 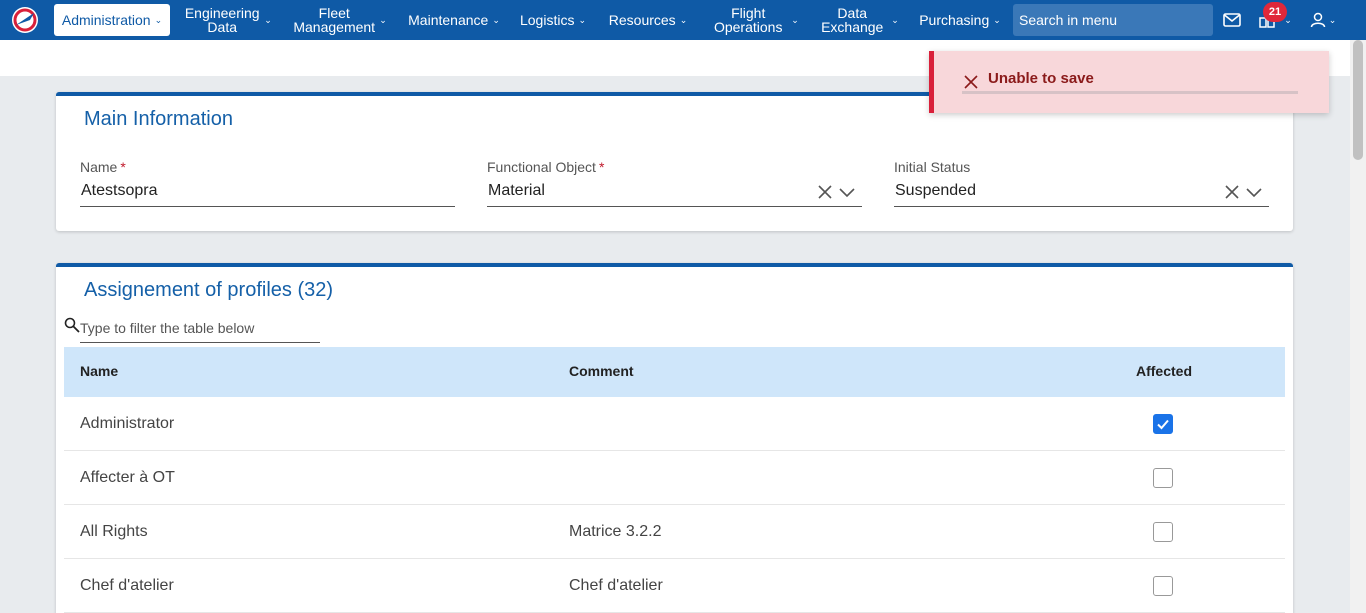 I want to click on name-label-text: Name, so click(x=99, y=167).